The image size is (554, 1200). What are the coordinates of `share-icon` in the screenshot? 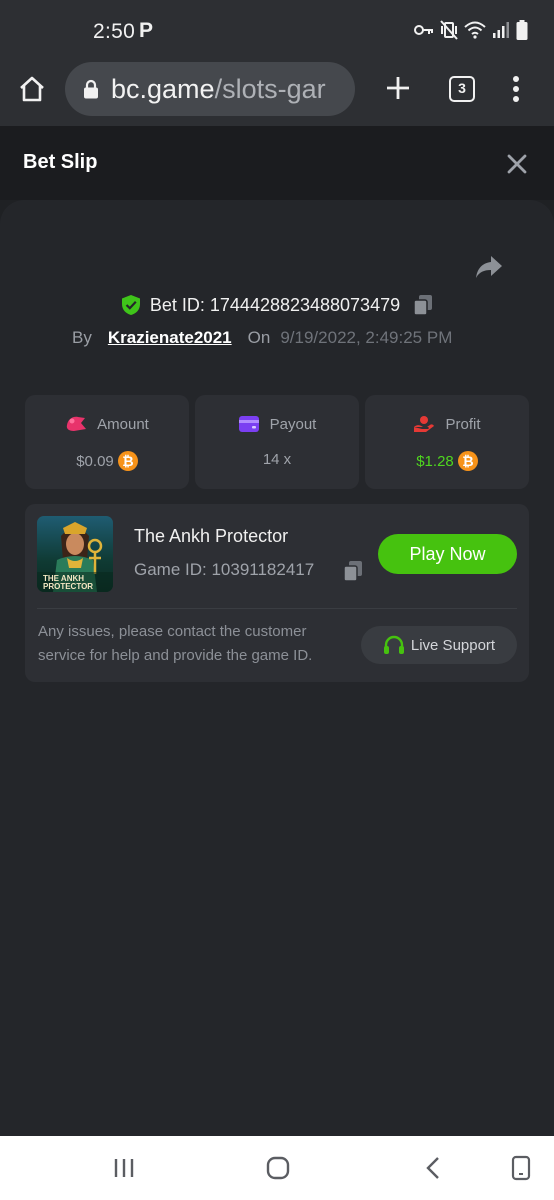 It's located at (489, 267).